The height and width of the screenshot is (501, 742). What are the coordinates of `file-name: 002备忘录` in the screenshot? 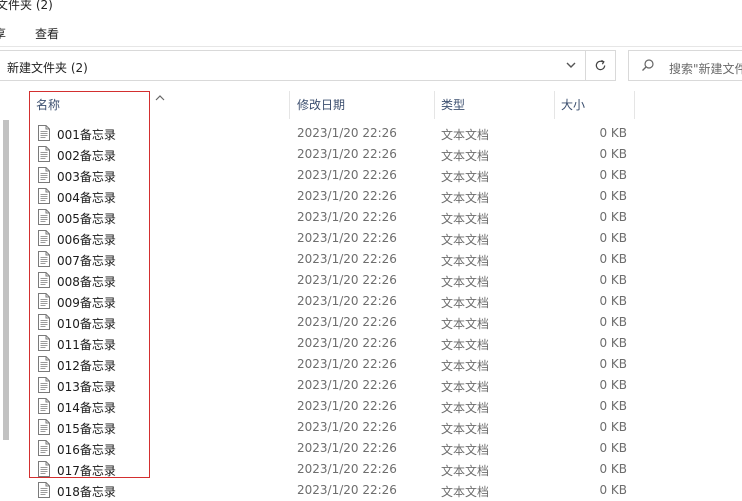 It's located at (86, 156).